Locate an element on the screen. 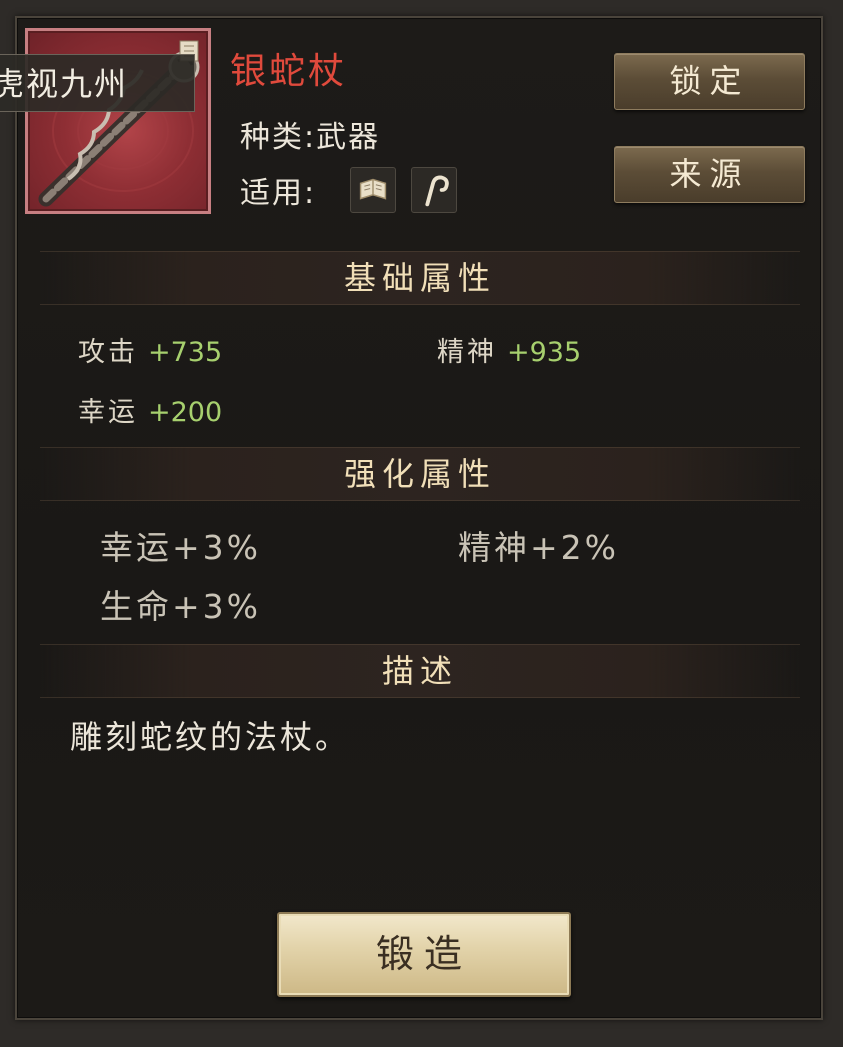  description-header: 描述 is located at coordinates (420, 671).